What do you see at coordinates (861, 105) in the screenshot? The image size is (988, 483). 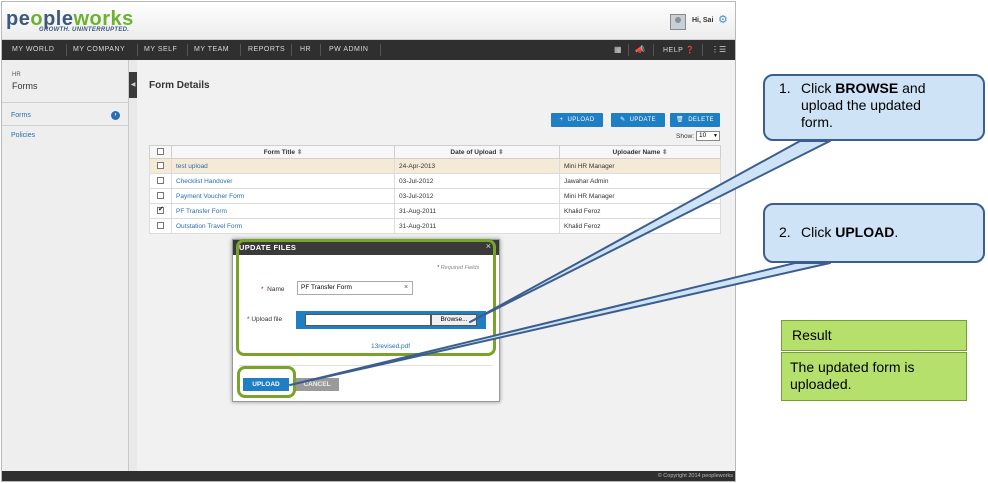 I see `step-text: upload the updated` at bounding box center [861, 105].